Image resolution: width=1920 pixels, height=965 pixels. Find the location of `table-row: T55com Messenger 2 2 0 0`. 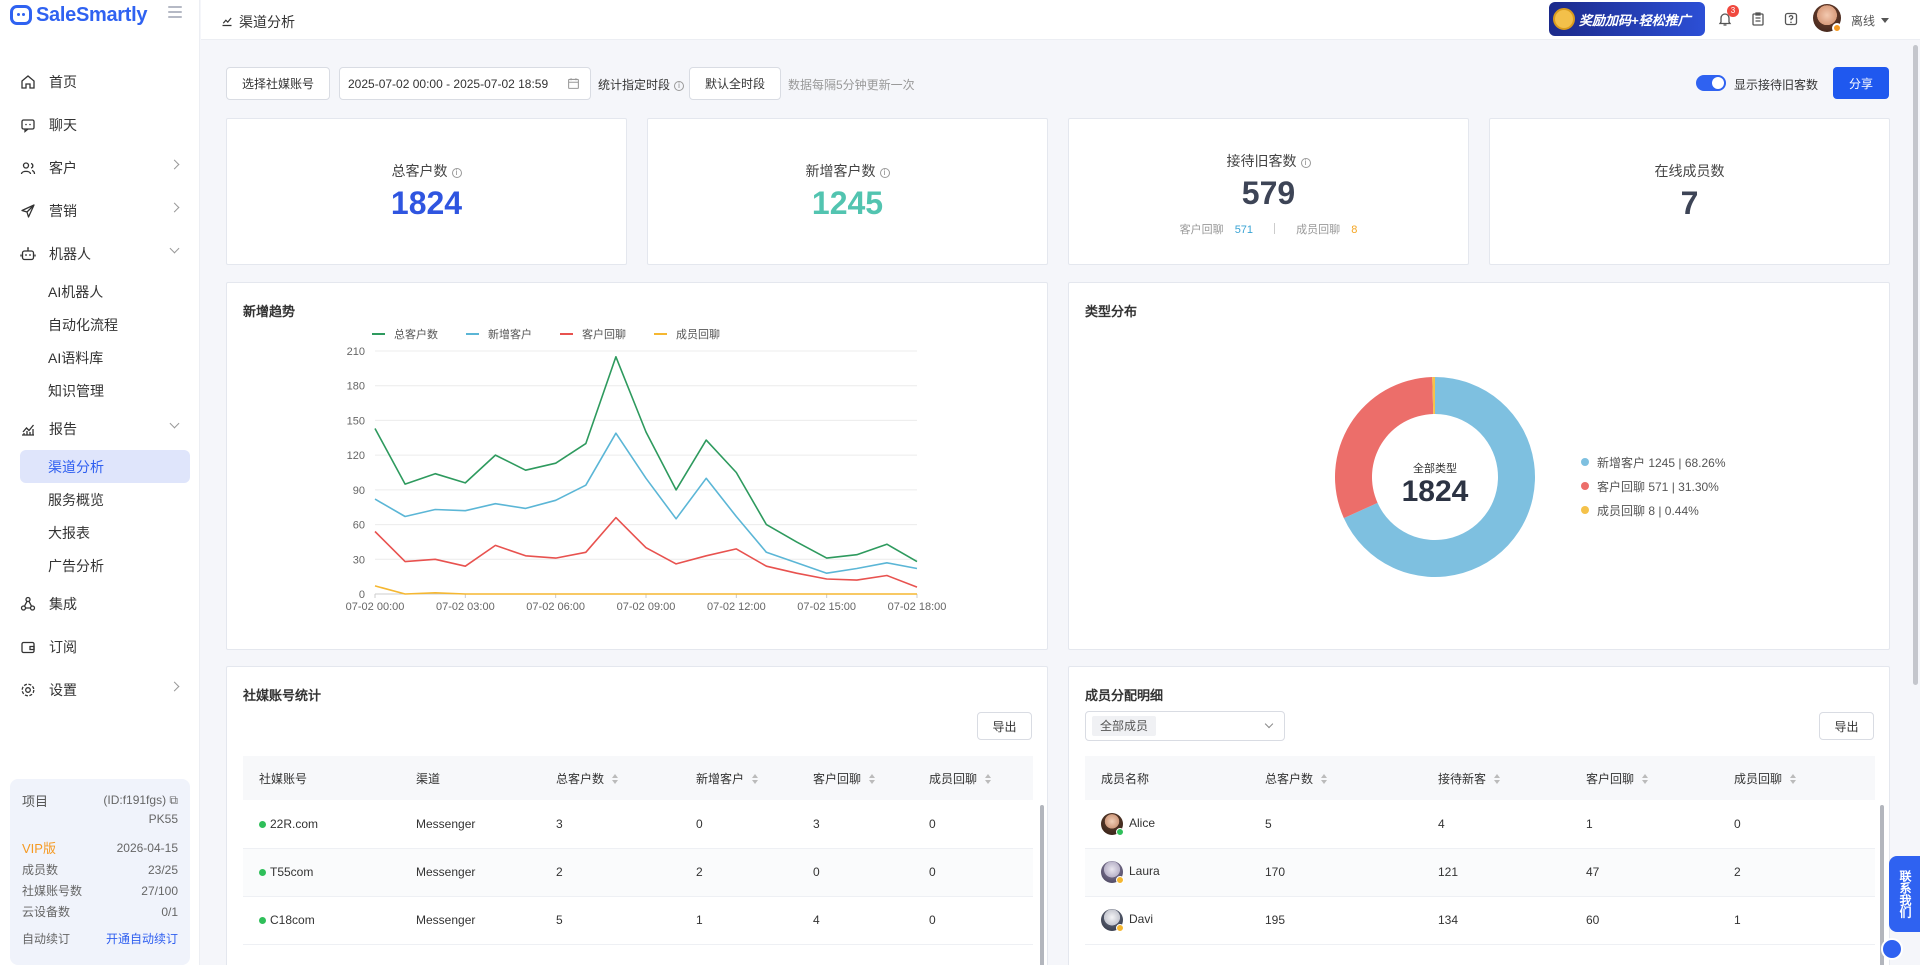

table-row: T55com Messenger 2 2 0 0 is located at coordinates (638, 872).